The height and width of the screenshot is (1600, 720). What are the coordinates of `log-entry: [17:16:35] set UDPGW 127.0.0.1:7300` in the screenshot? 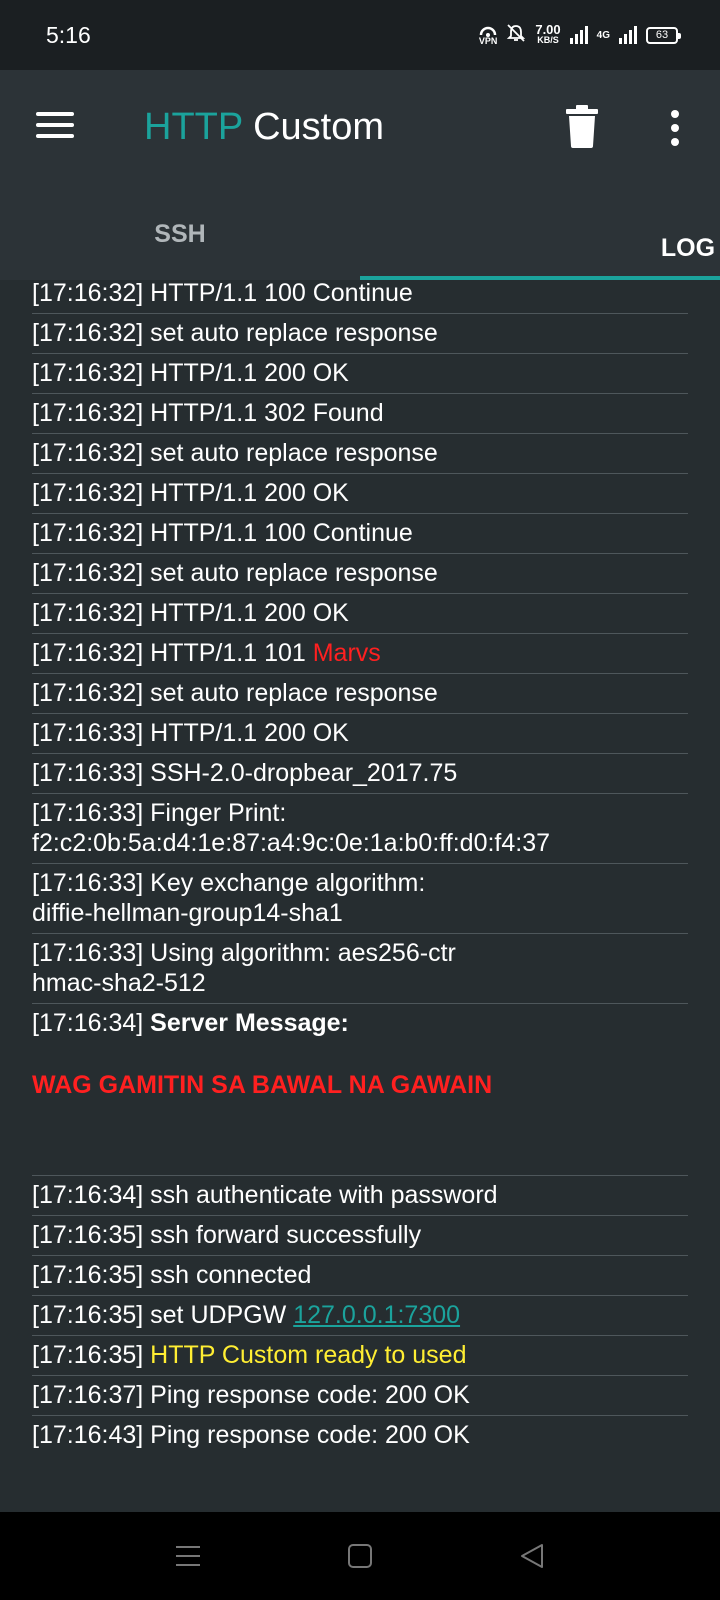 It's located at (360, 1316).